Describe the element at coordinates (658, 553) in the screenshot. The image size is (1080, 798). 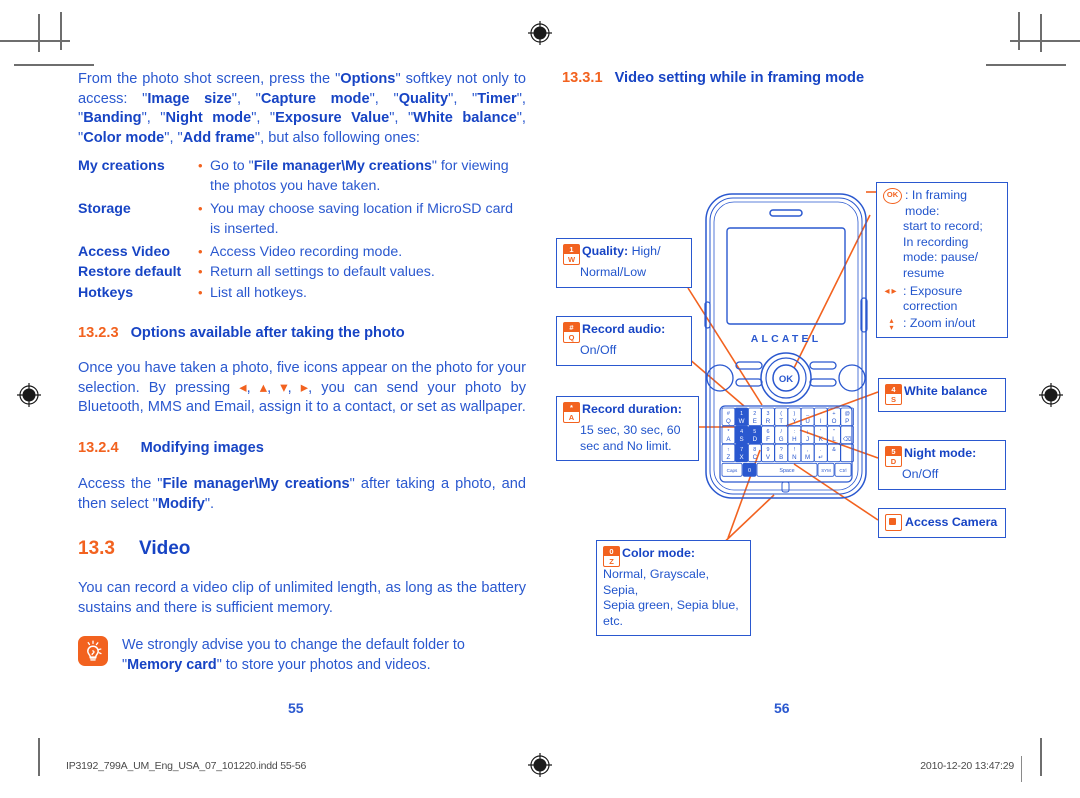
I see `callout-label: Color mode:` at that location.